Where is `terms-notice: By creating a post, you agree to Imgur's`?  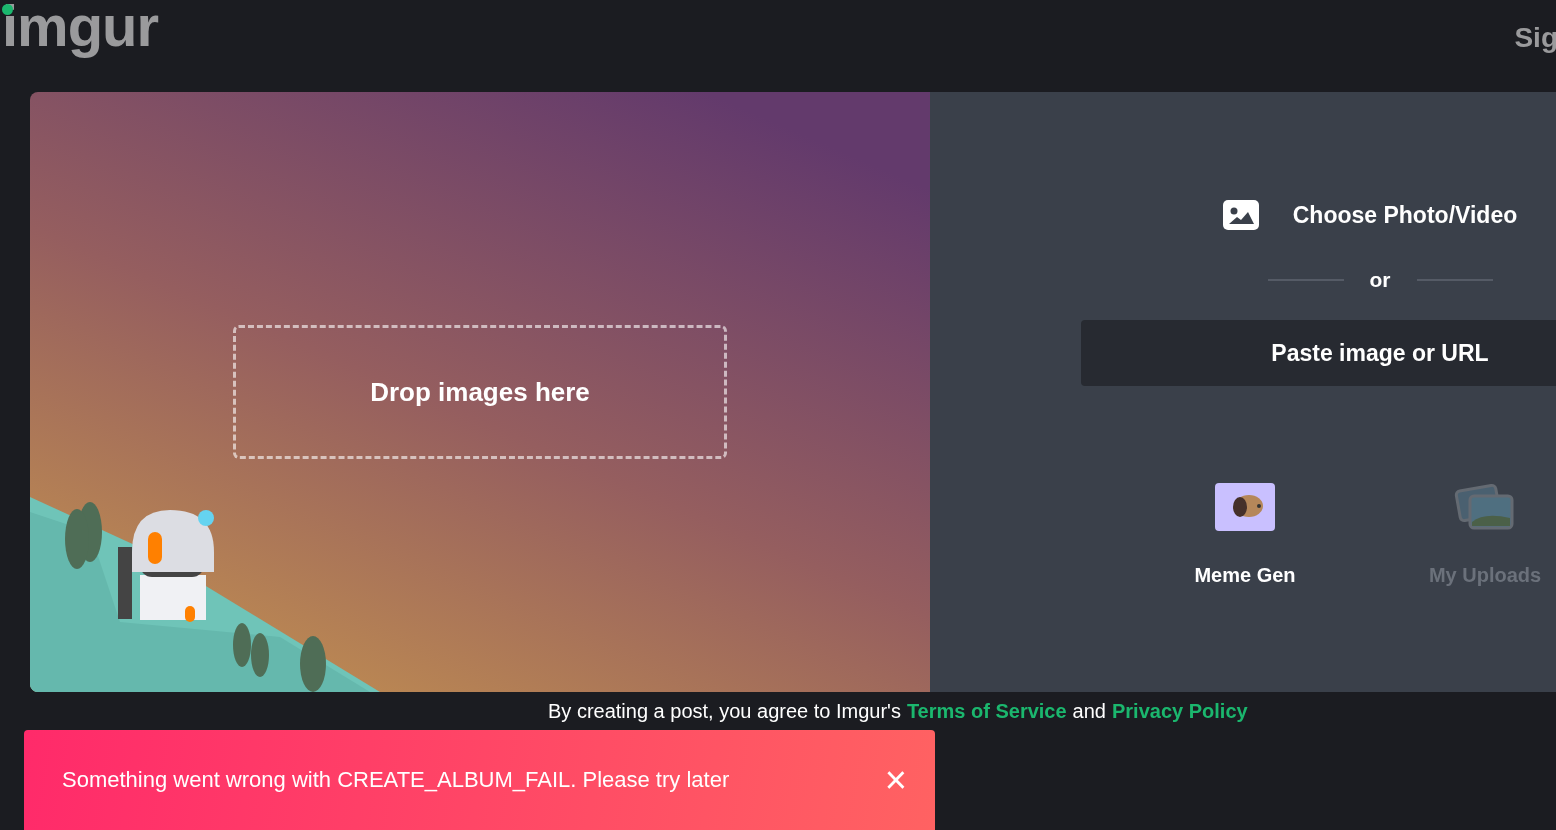
terms-notice: By creating a post, you agree to Imgur's is located at coordinates (724, 711).